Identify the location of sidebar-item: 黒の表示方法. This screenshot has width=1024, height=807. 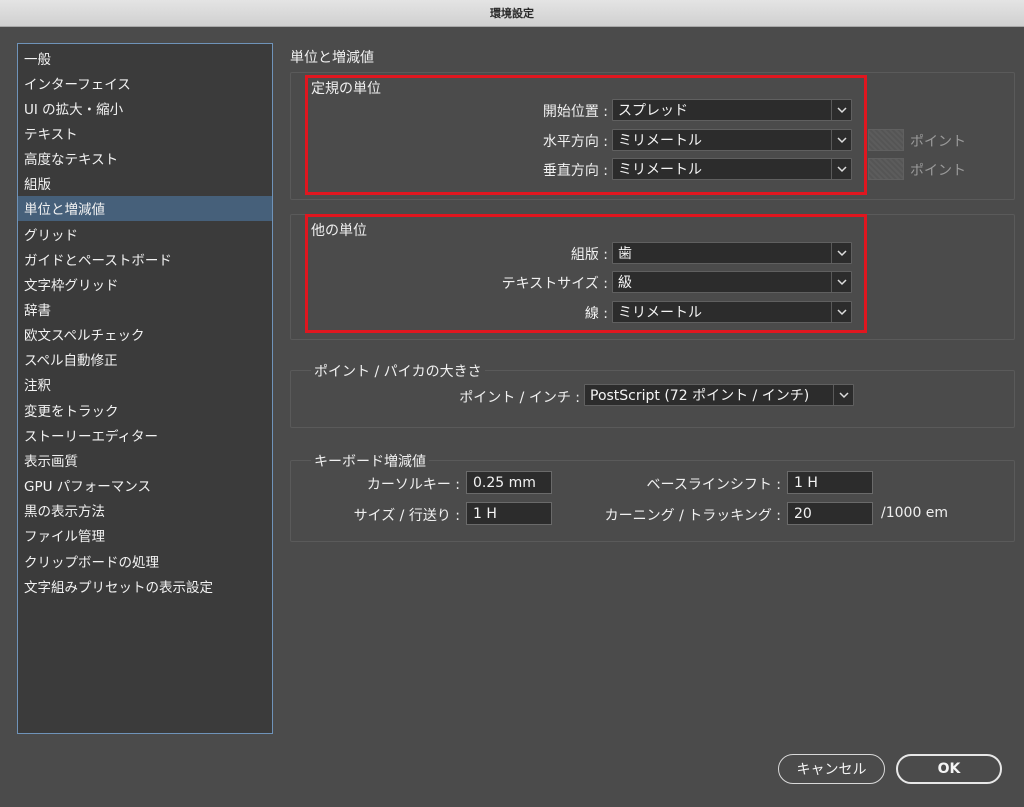
(145, 510).